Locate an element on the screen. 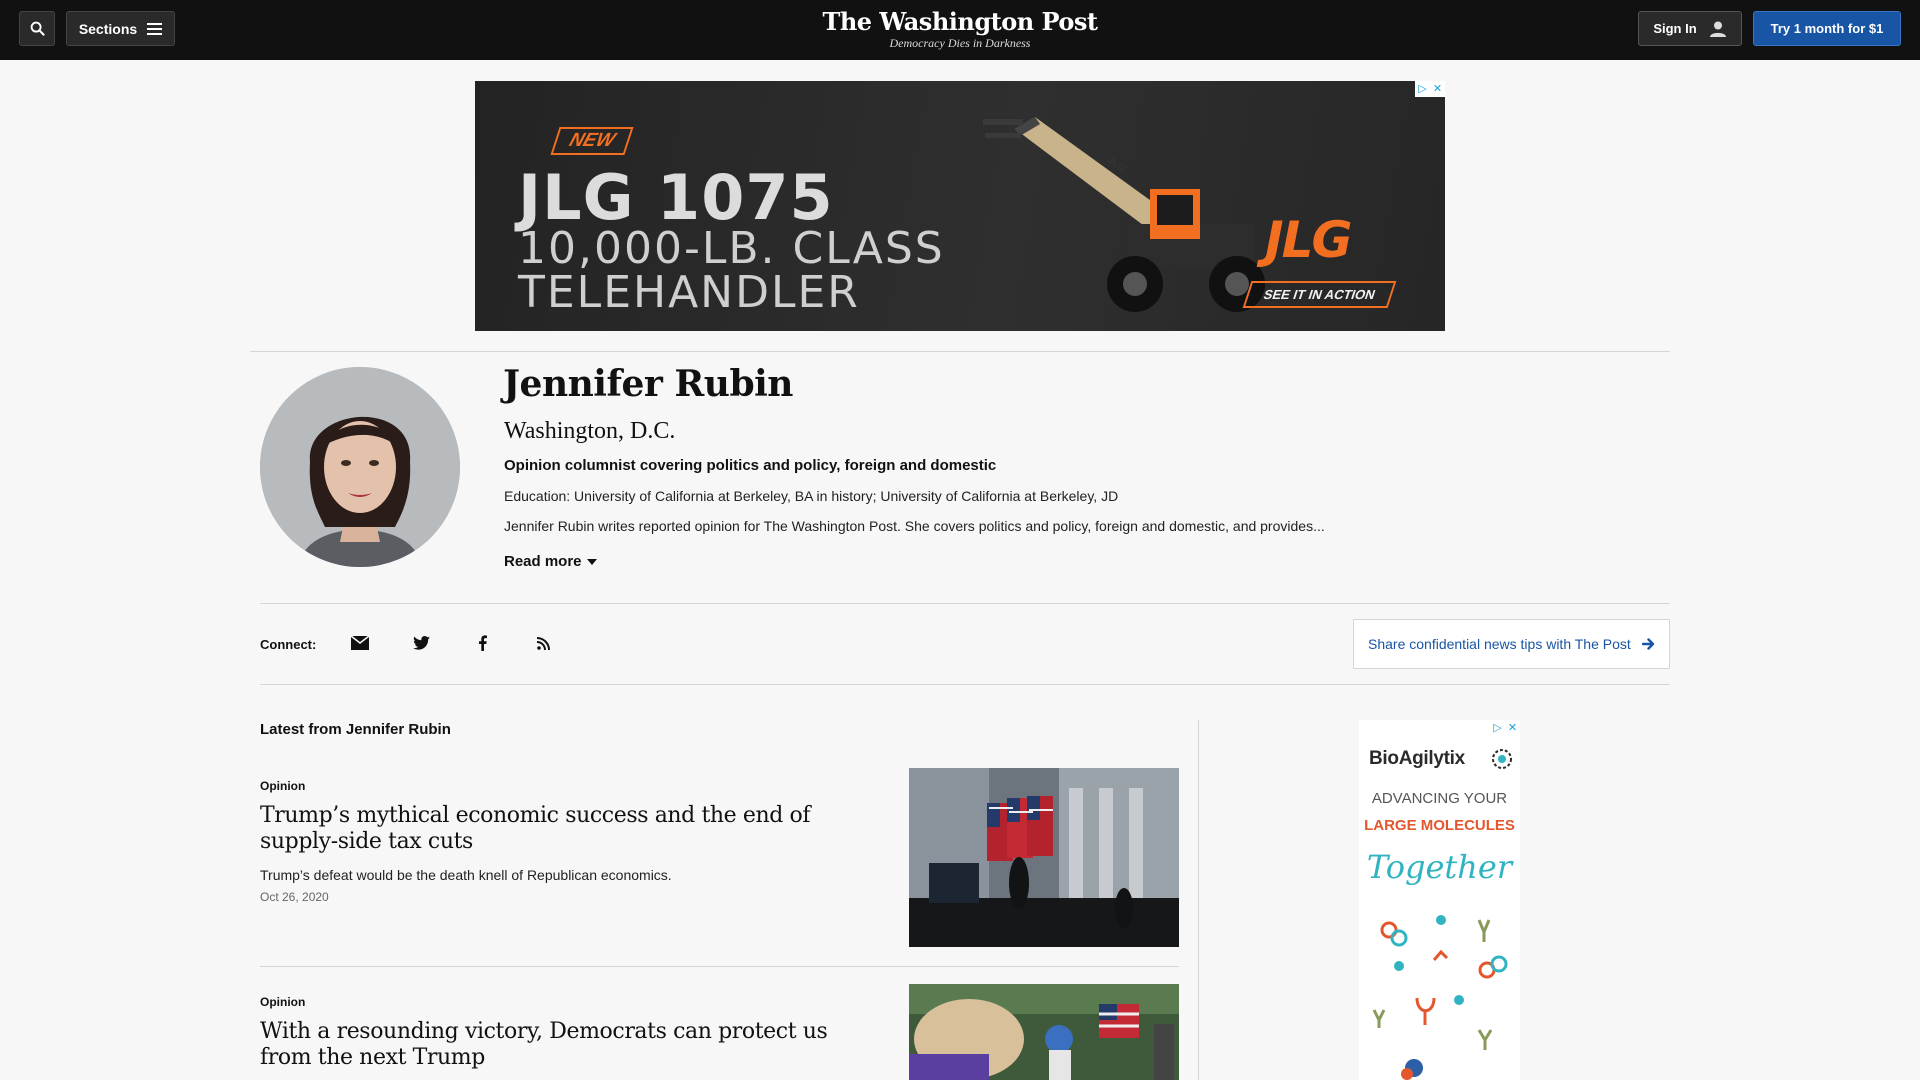  side-ad-brand: BioAgilytix is located at coordinates (1417, 758).